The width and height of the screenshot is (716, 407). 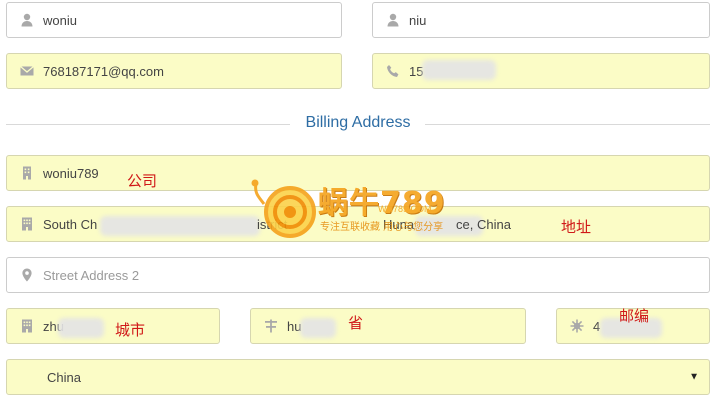 I want to click on last-name-field: niu, so click(x=541, y=20).